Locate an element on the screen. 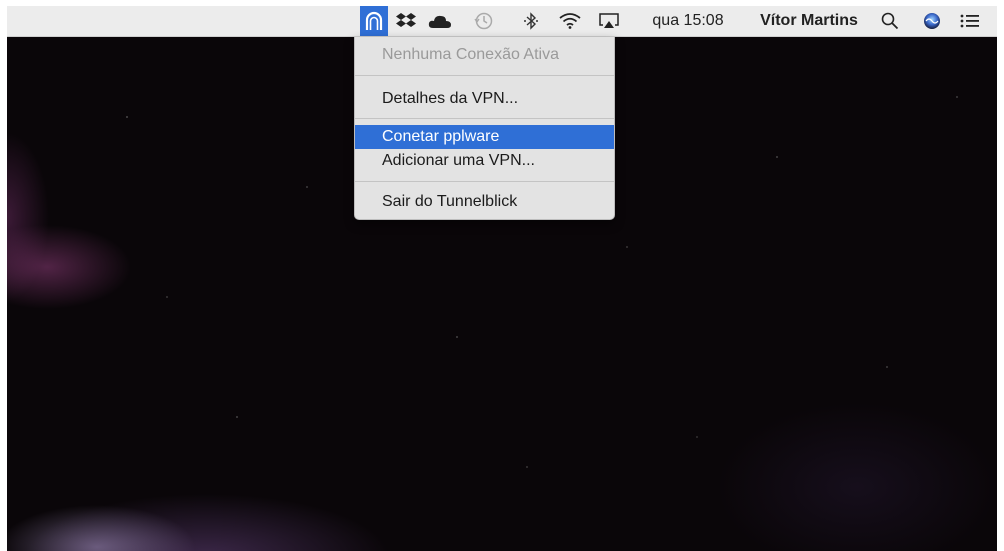 Image resolution: width=1004 pixels, height=551 pixels. menu-item-quit: Sair do Tunnelblick is located at coordinates (484, 202).